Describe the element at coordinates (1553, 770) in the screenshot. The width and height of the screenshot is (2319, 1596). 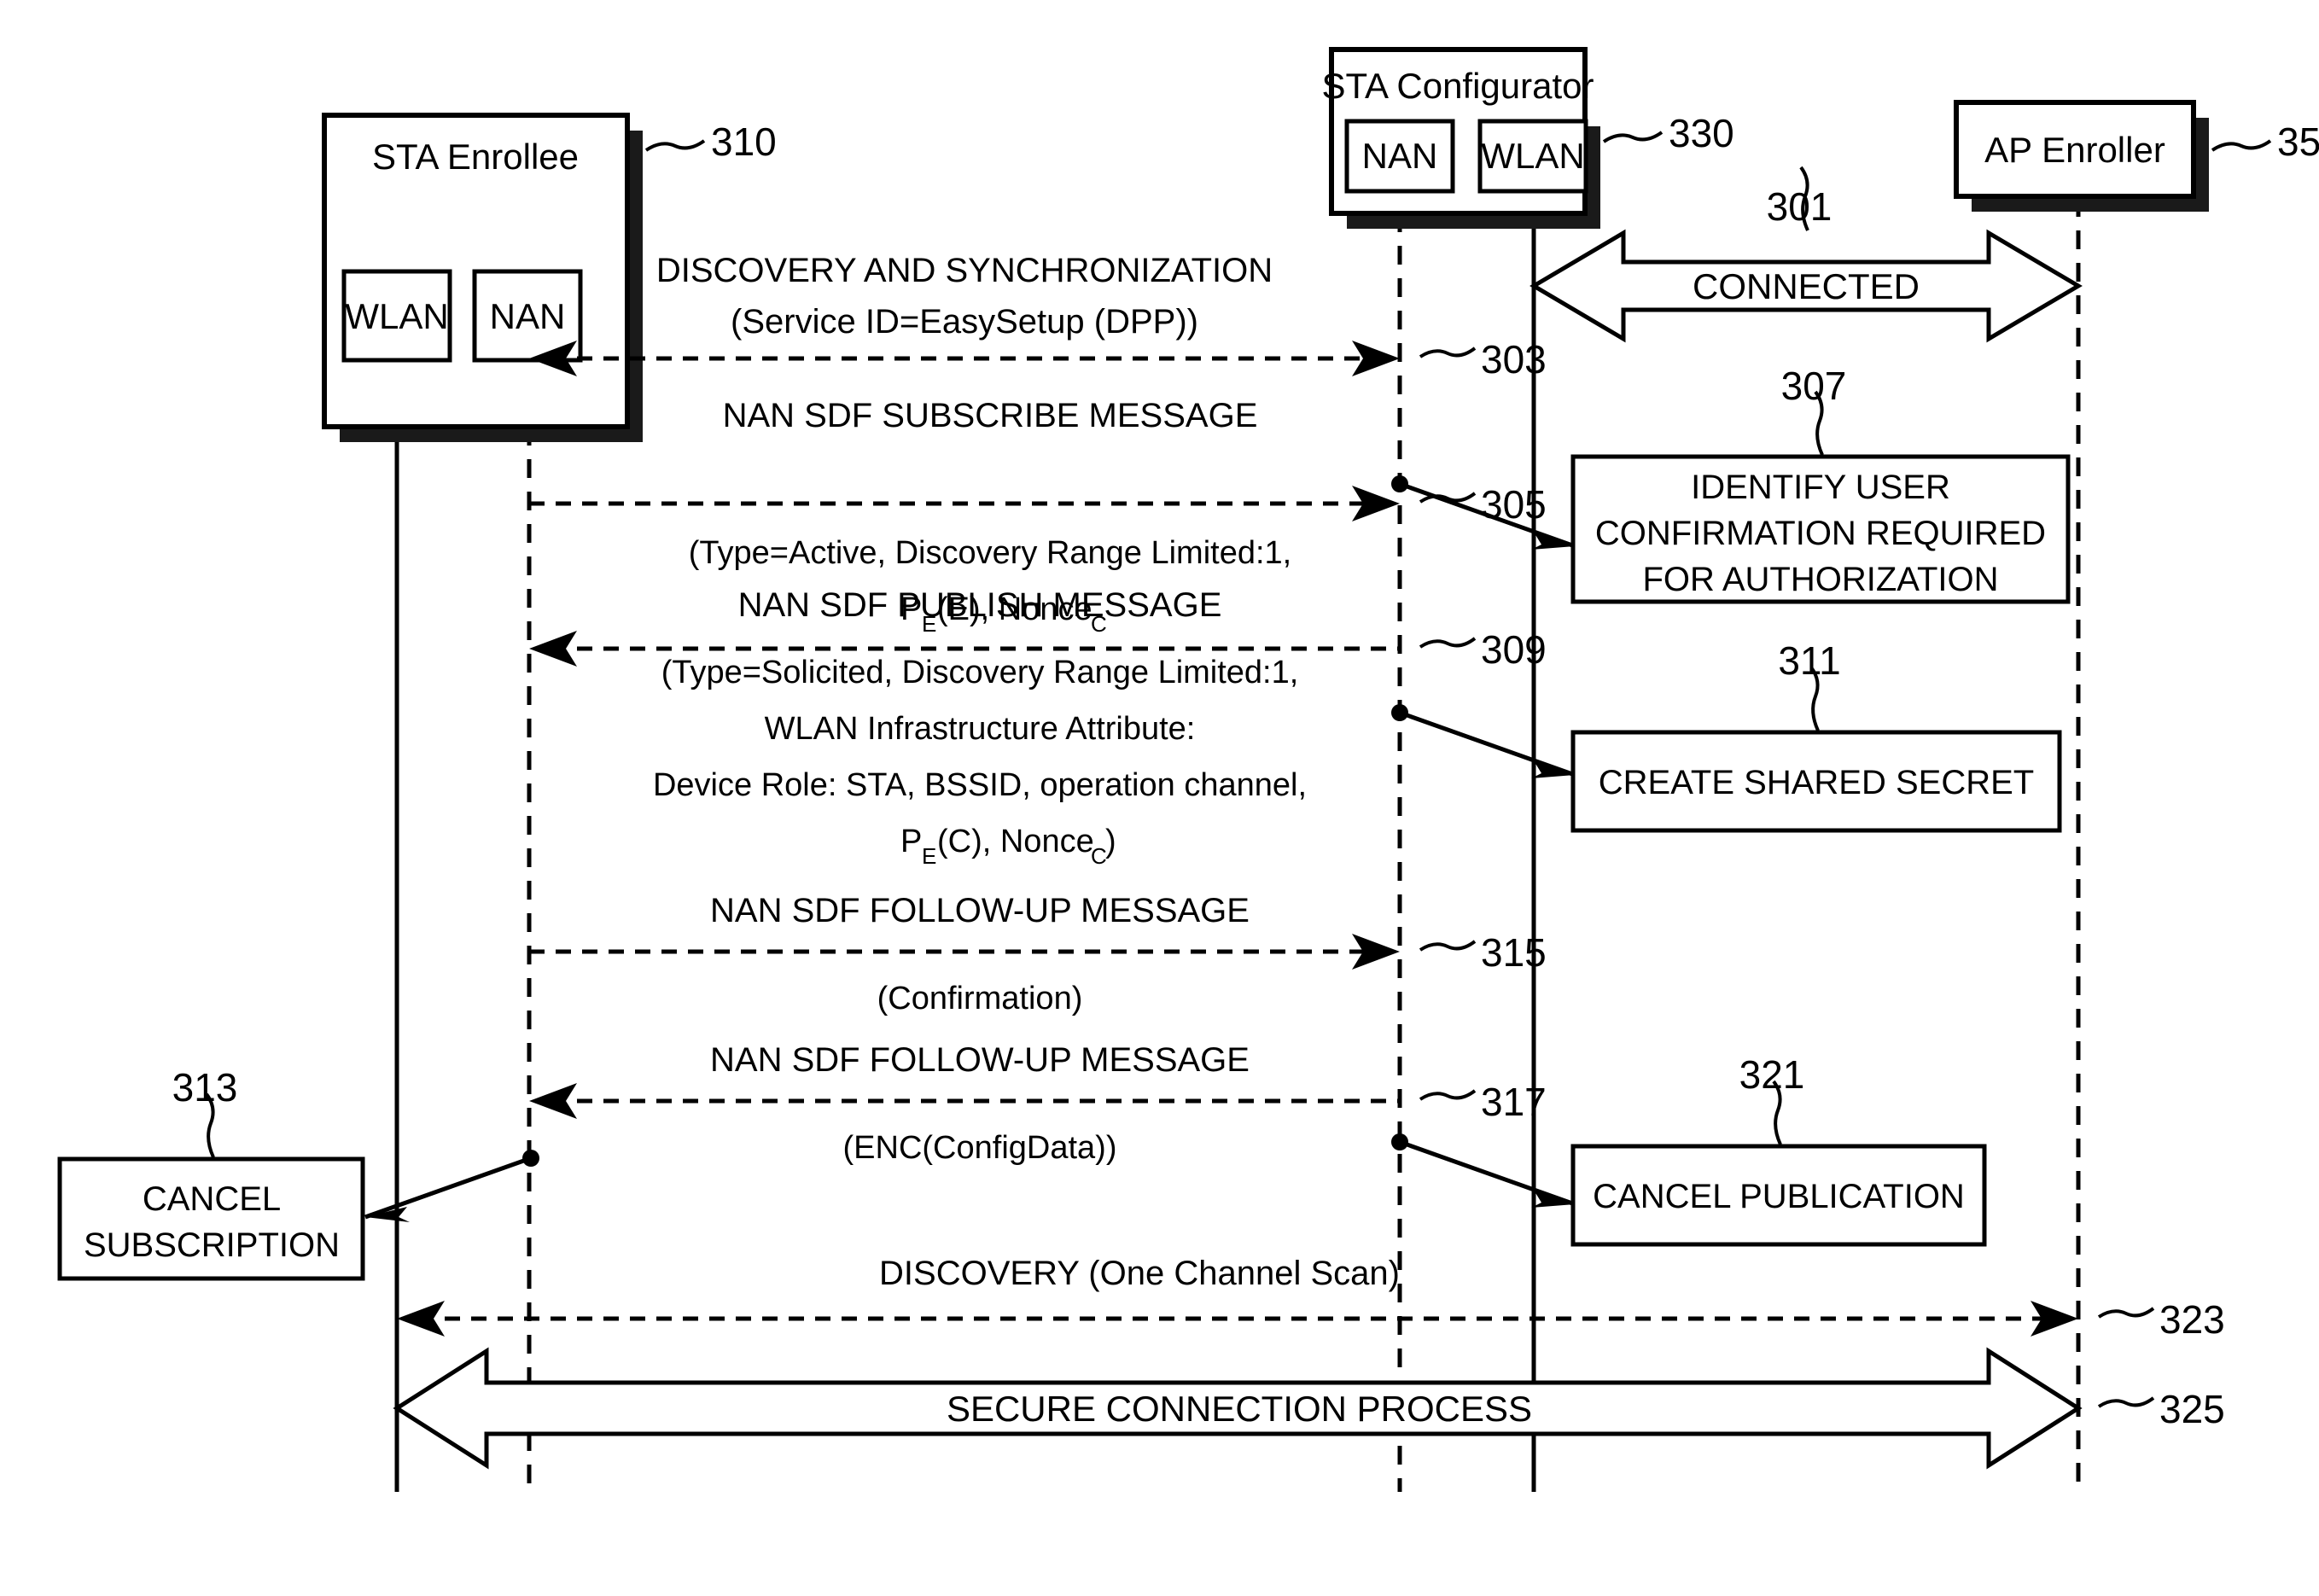
I see `leader-309-arrowhead` at that location.